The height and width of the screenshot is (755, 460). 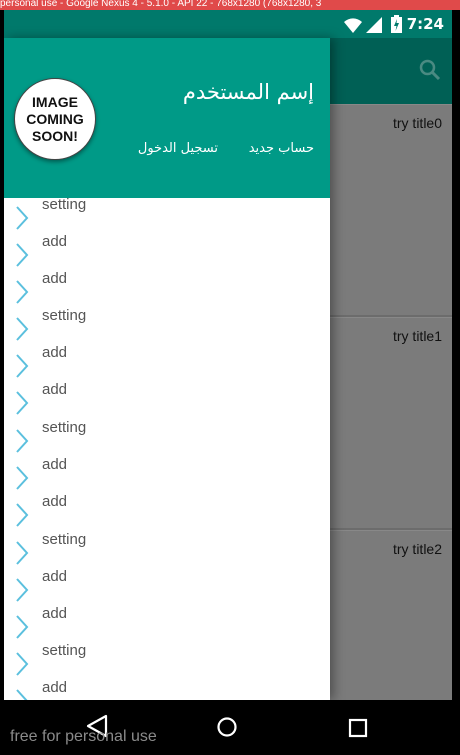 What do you see at coordinates (430, 70) in the screenshot?
I see `search-icon` at bounding box center [430, 70].